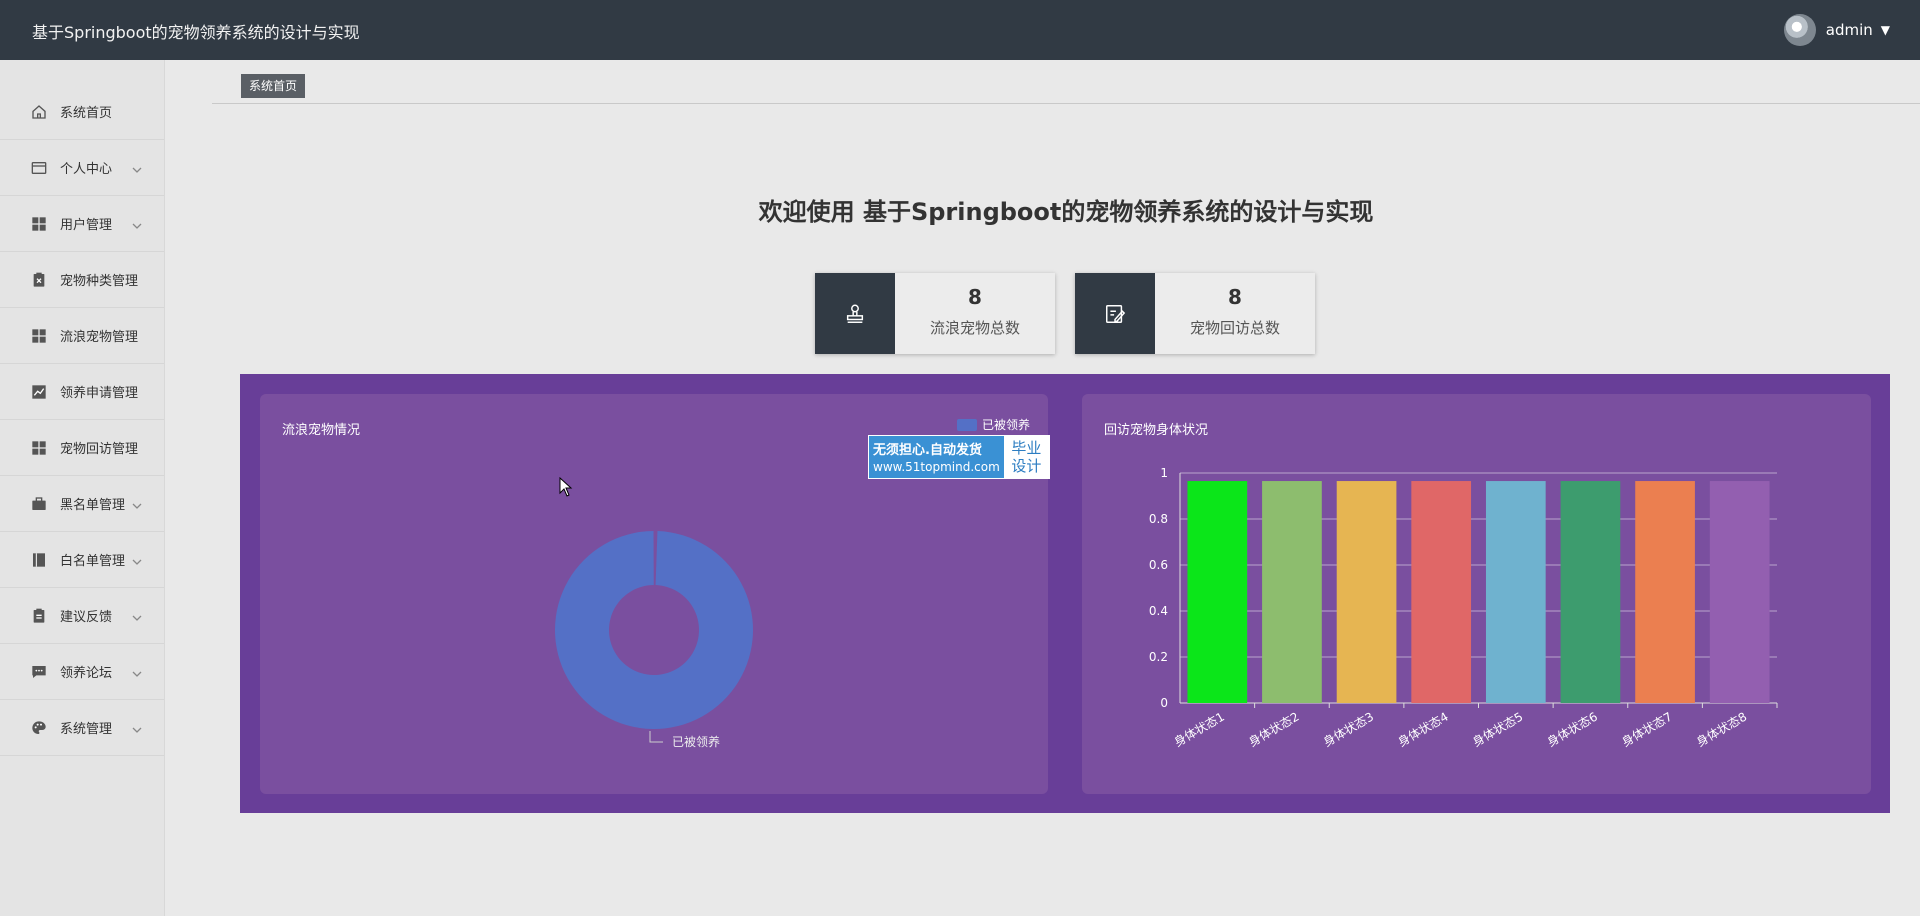 The width and height of the screenshot is (1920, 916). I want to click on app-title: 基于Springboot的宠物领养系统的设计与实现, so click(196, 32).